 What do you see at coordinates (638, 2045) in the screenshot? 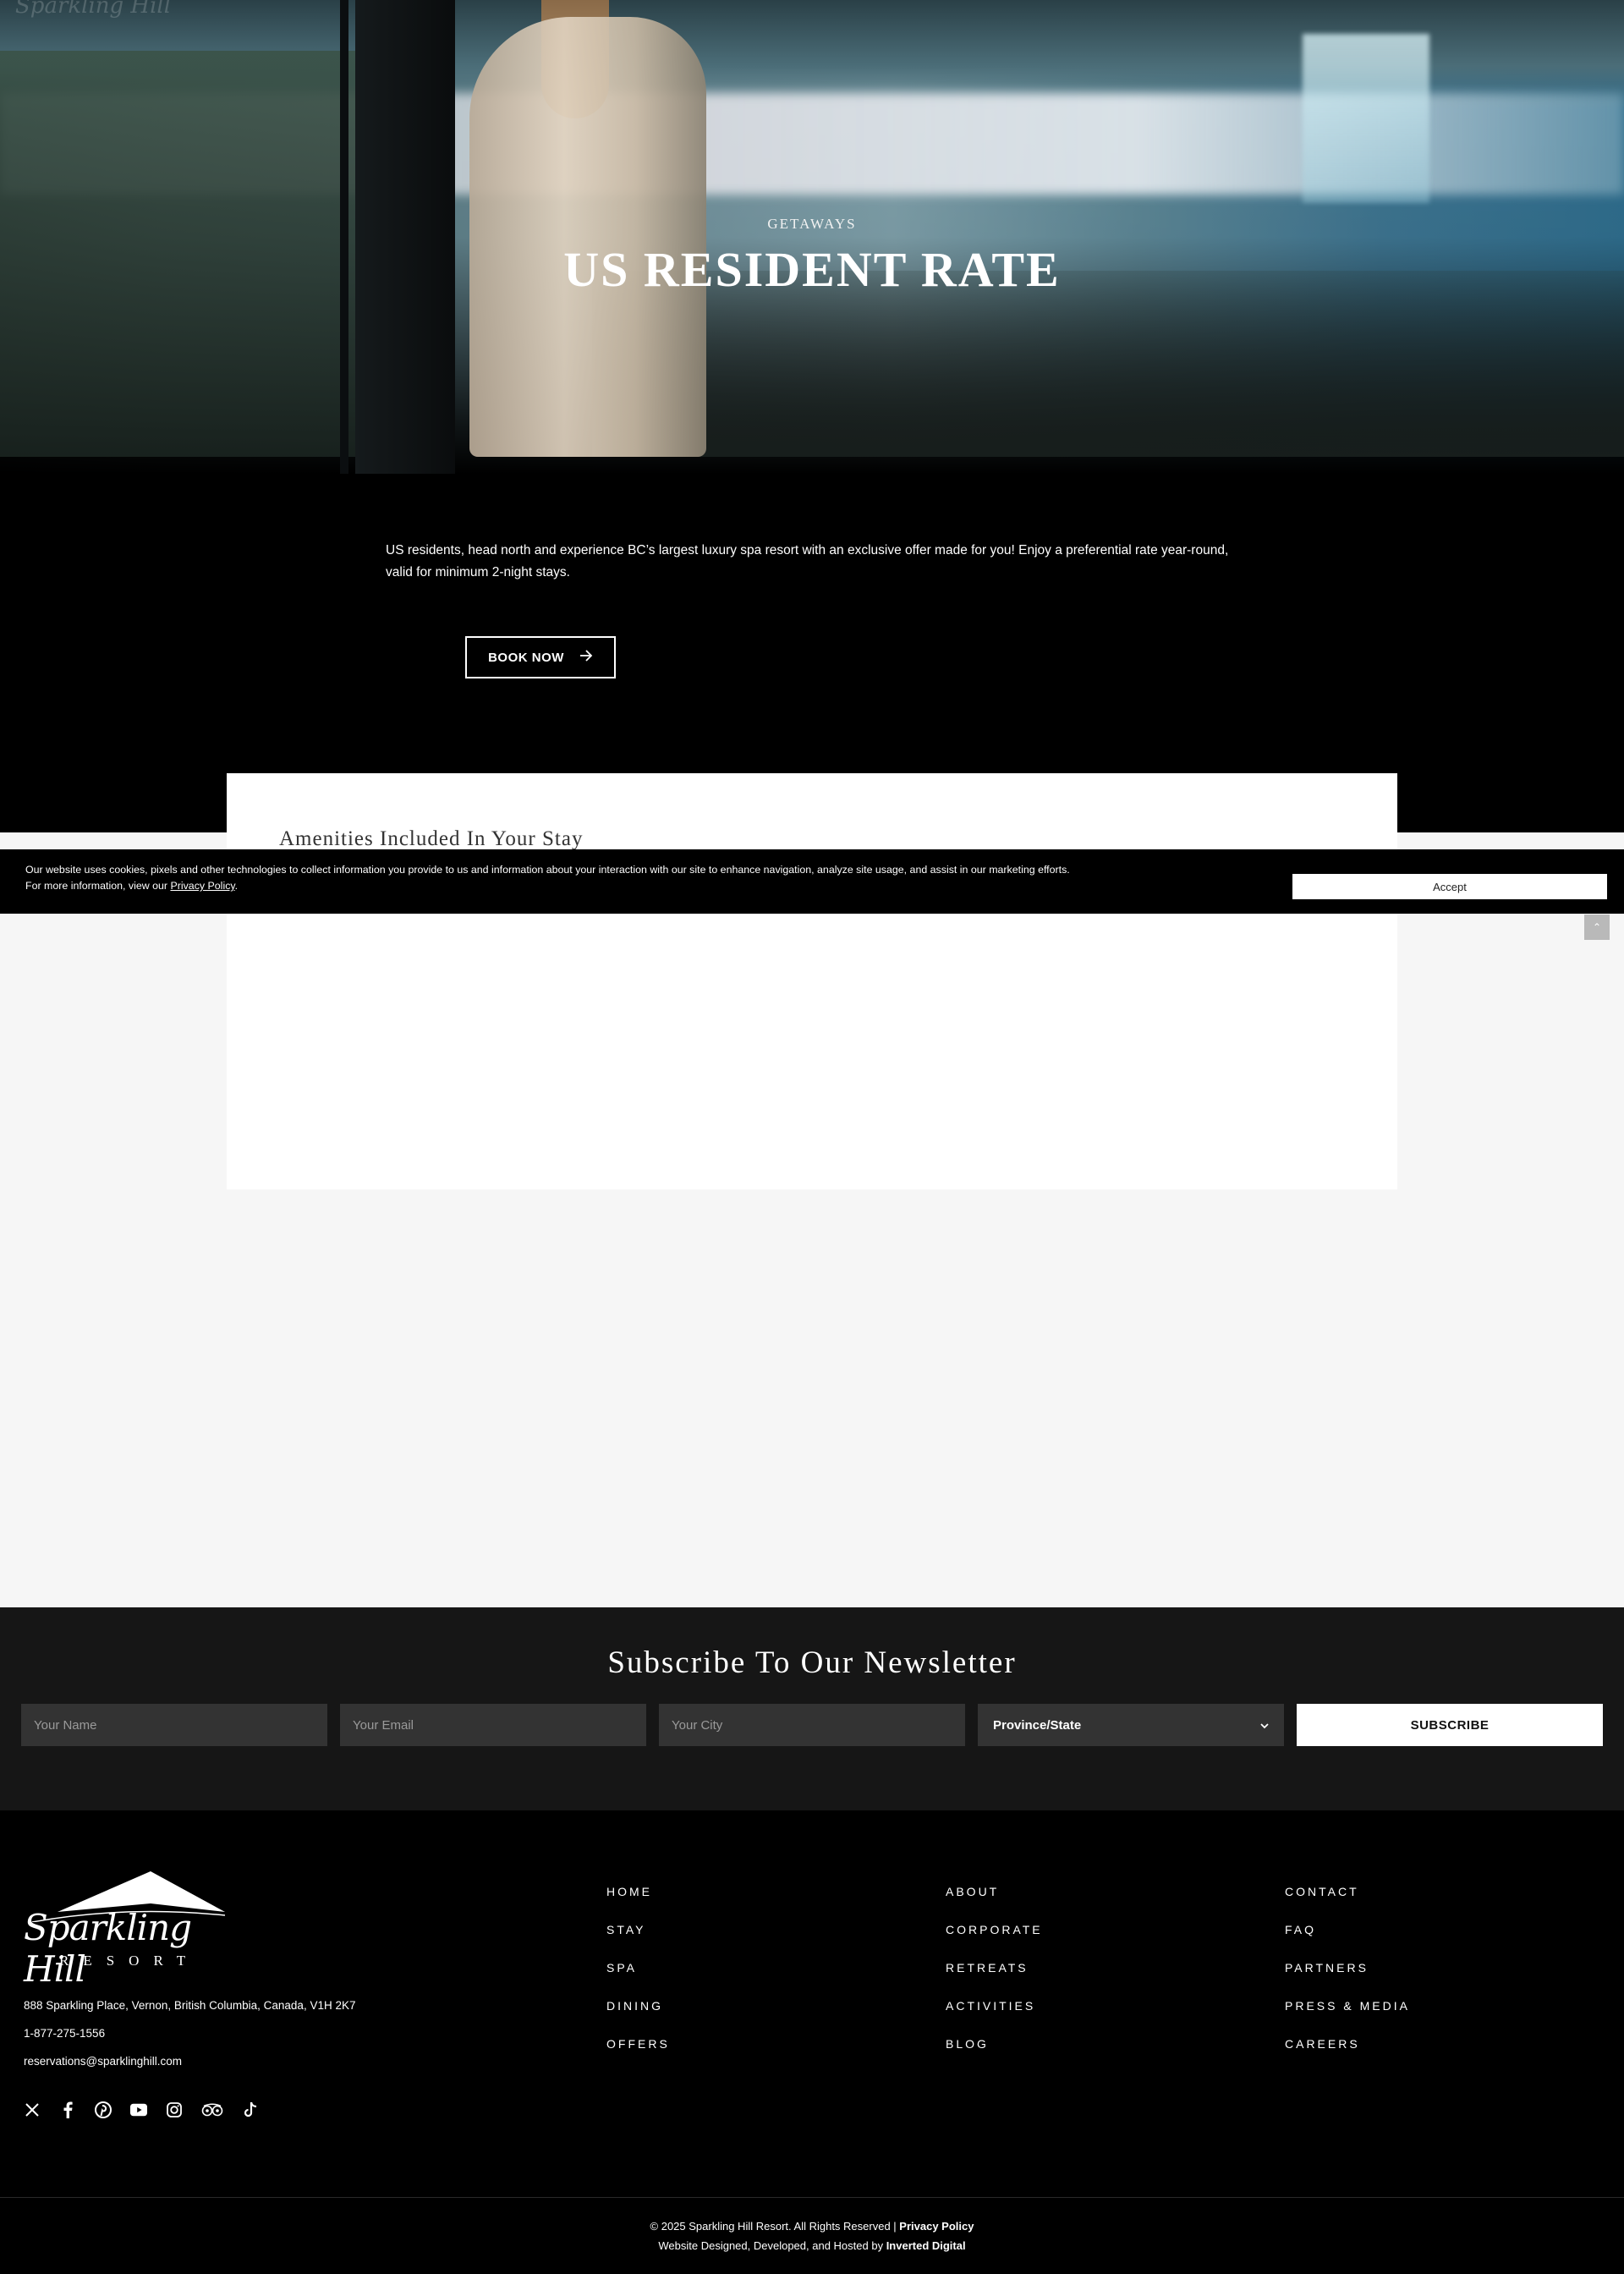
I see `footer-link-offers: OFFERS` at bounding box center [638, 2045].